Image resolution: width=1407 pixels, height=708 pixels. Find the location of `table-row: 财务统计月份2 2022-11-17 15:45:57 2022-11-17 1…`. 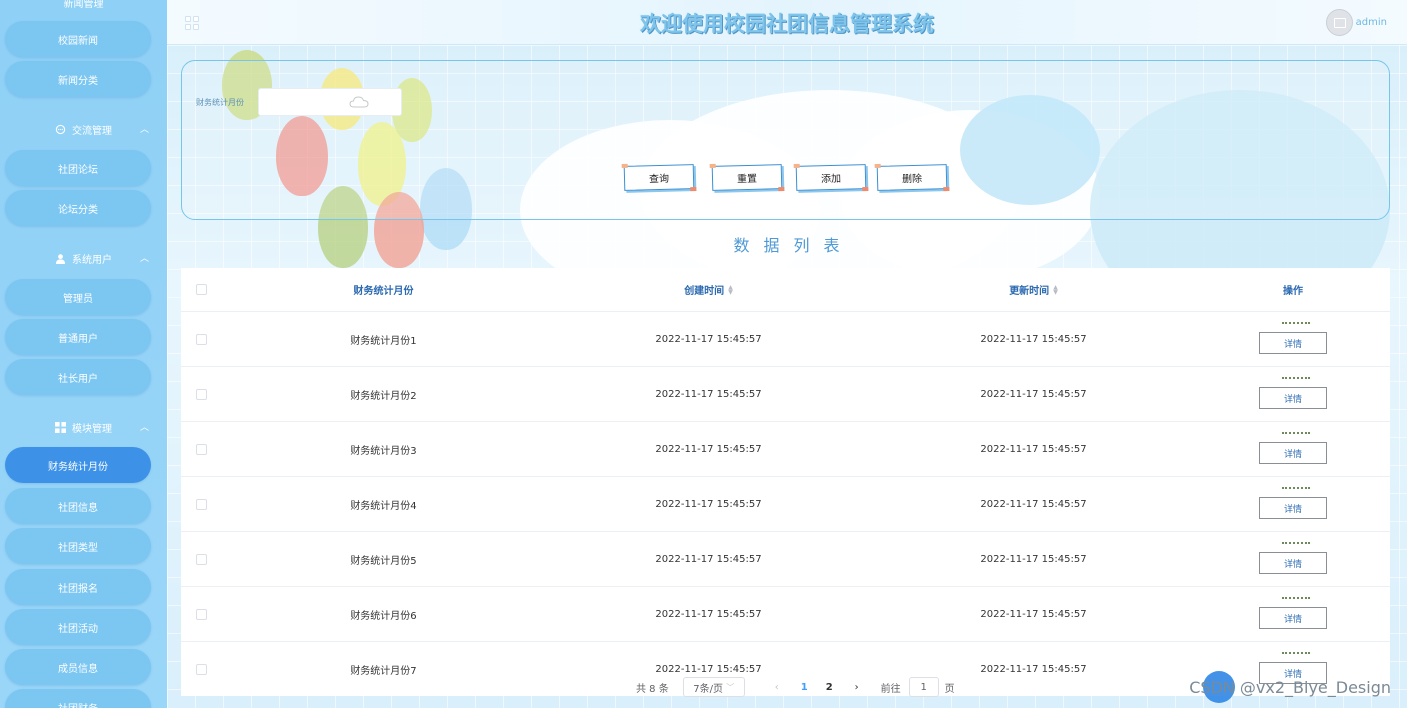

table-row: 财务统计月份2 2022-11-17 15:45:57 2022-11-17 1… is located at coordinates (785, 394).